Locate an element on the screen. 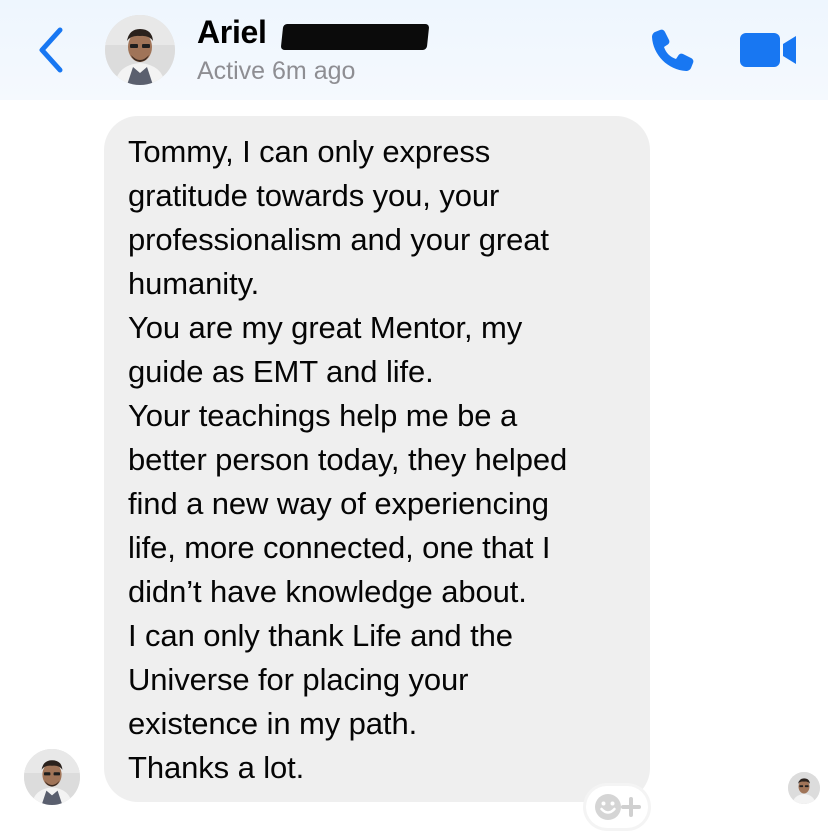 This screenshot has width=828, height=832. read-receipt-avatar is located at coordinates (804, 788).